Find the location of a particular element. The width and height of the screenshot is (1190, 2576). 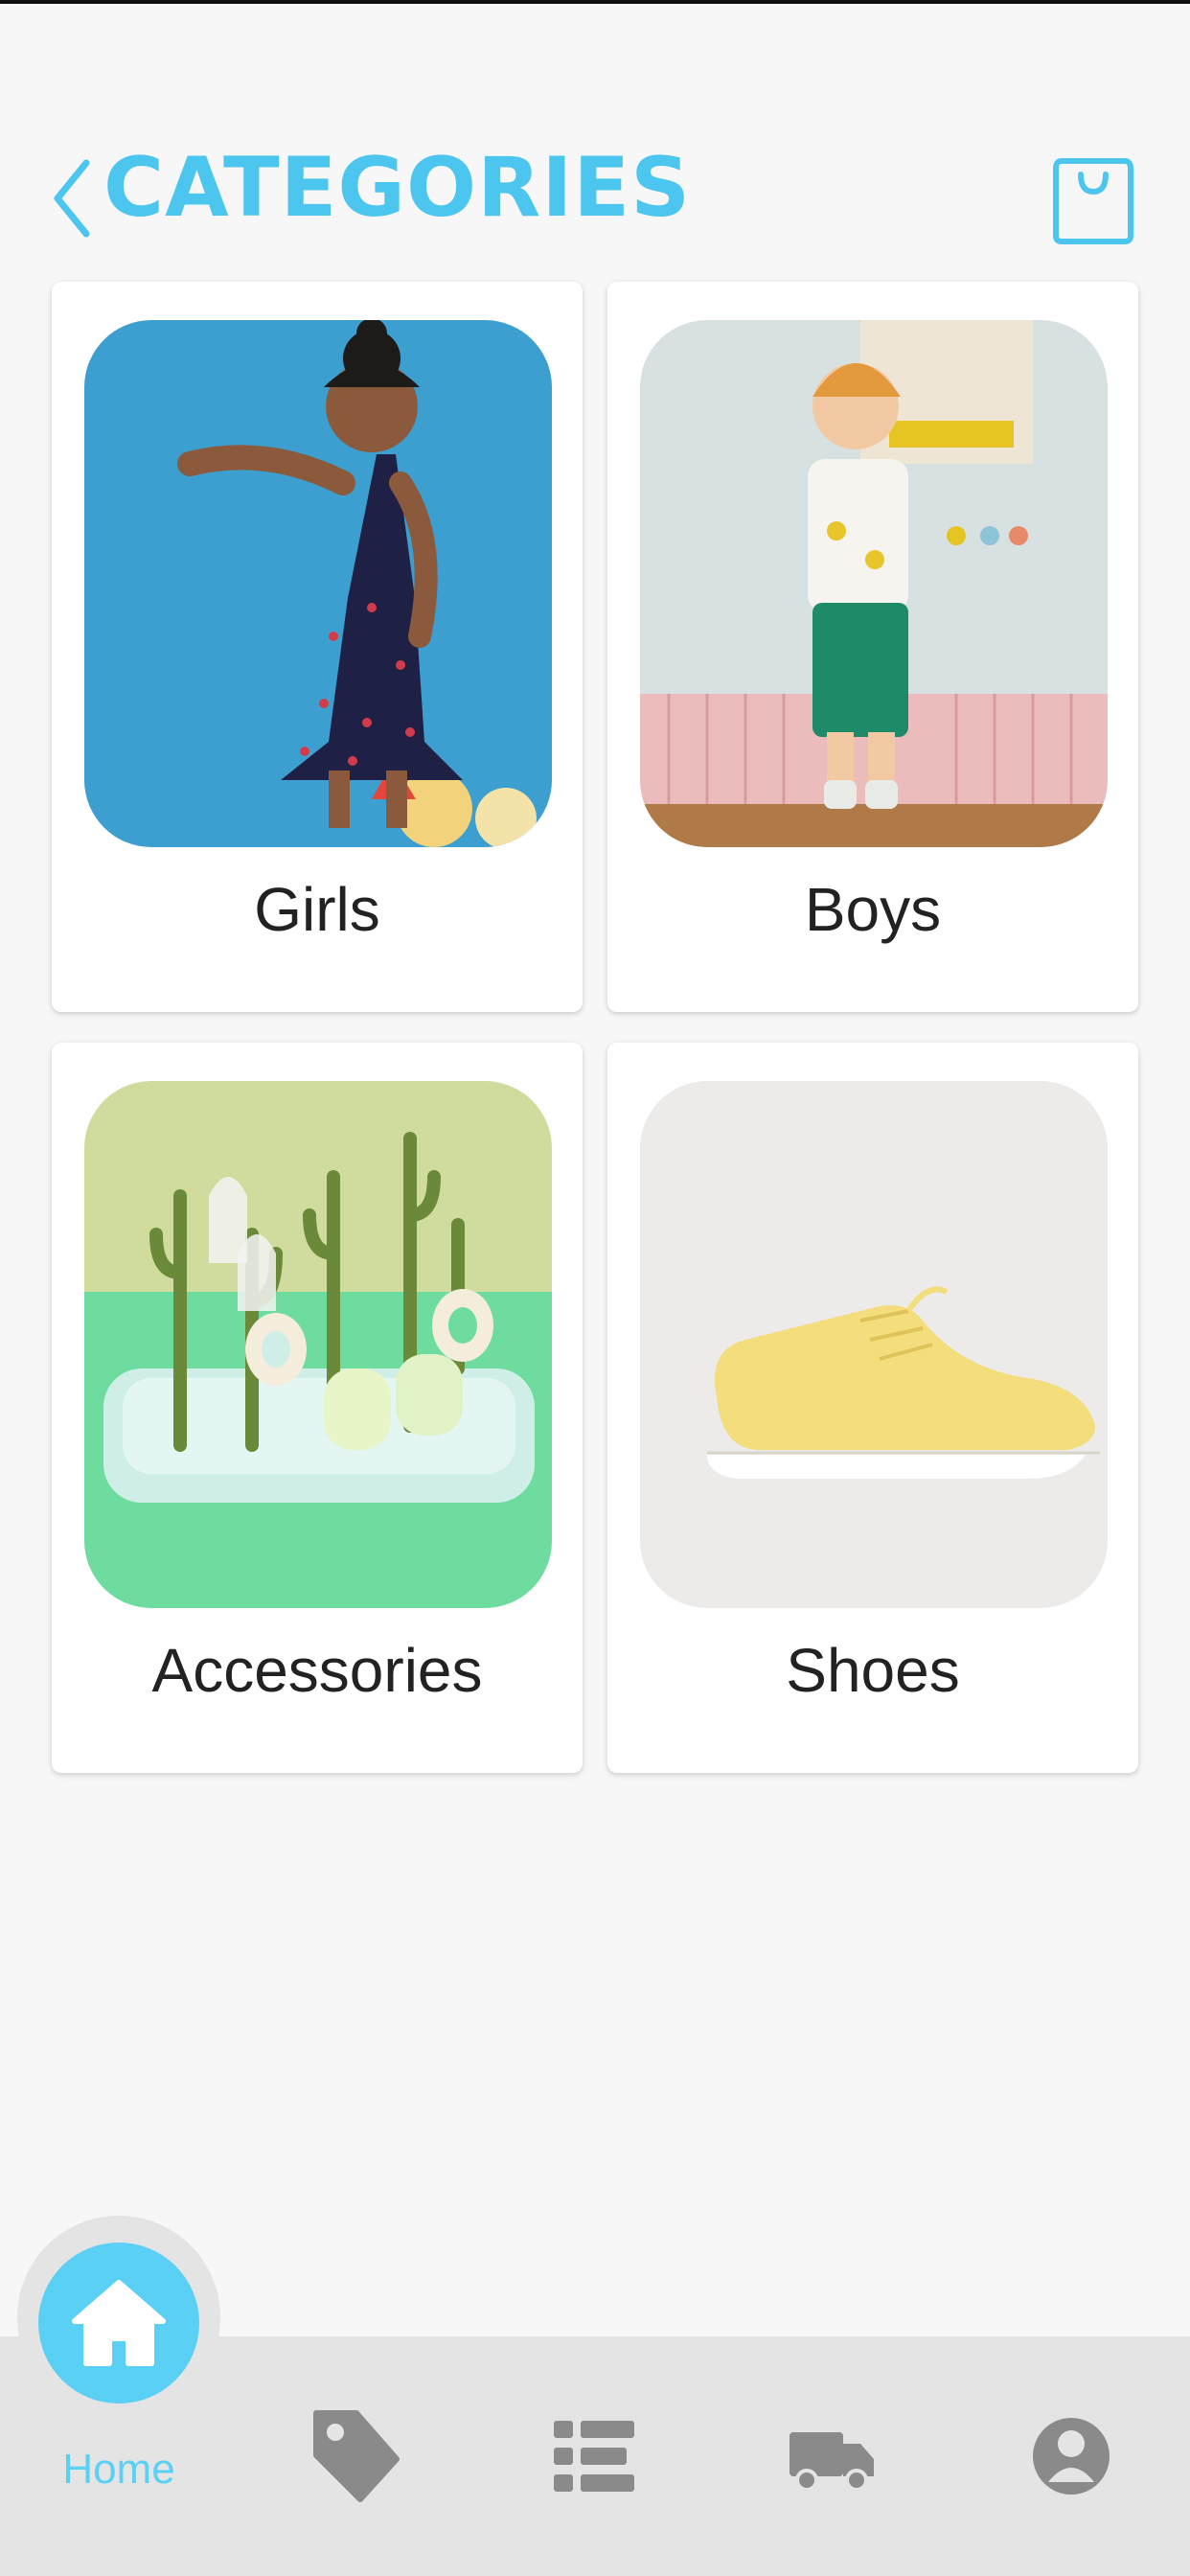

header: CATEGORIES is located at coordinates (595, 191).